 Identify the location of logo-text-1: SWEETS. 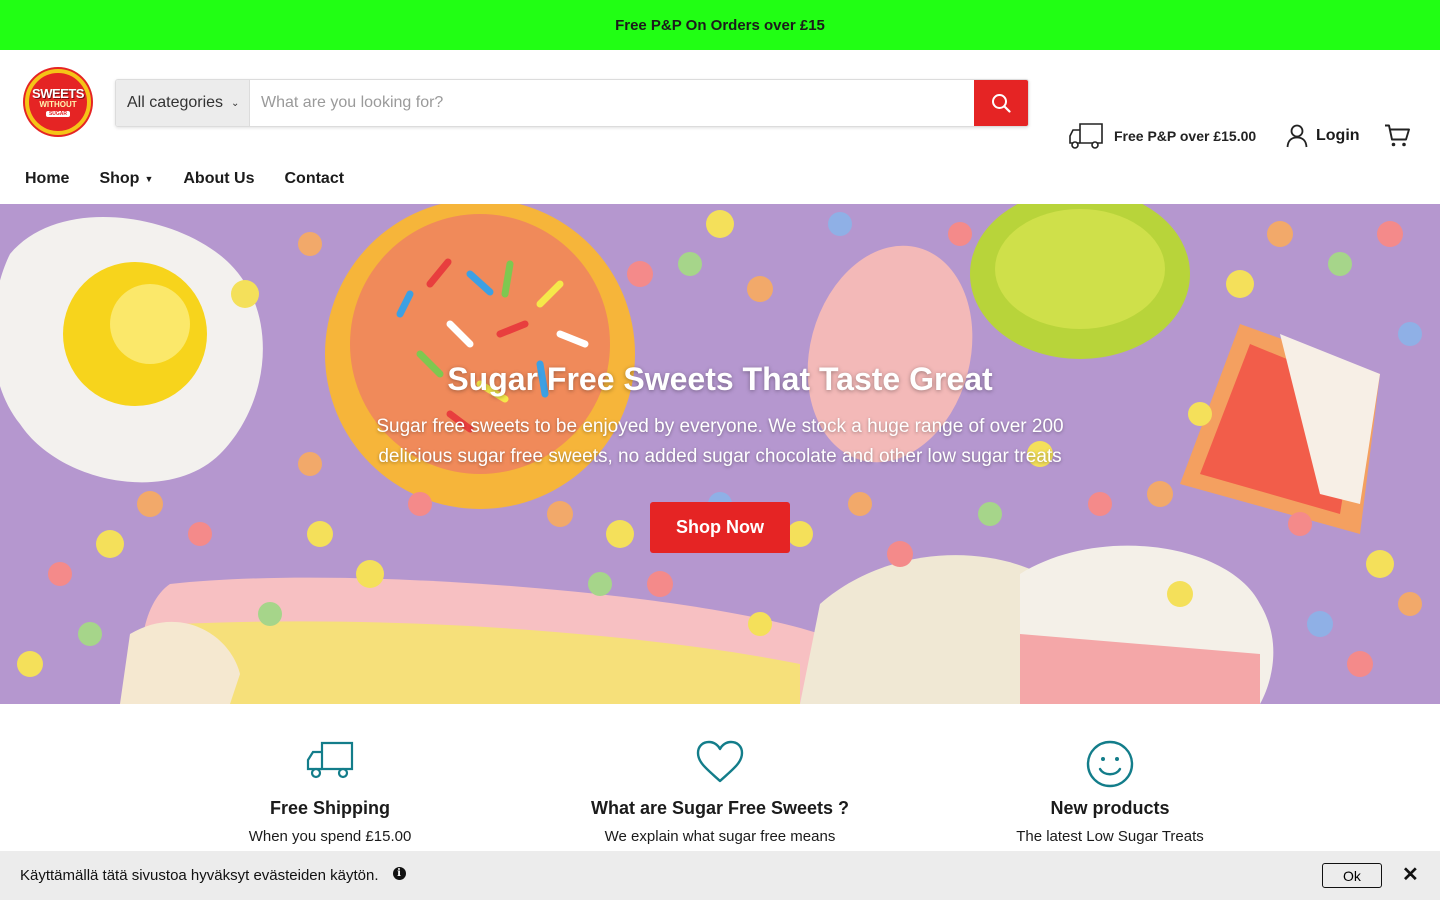
(58, 93).